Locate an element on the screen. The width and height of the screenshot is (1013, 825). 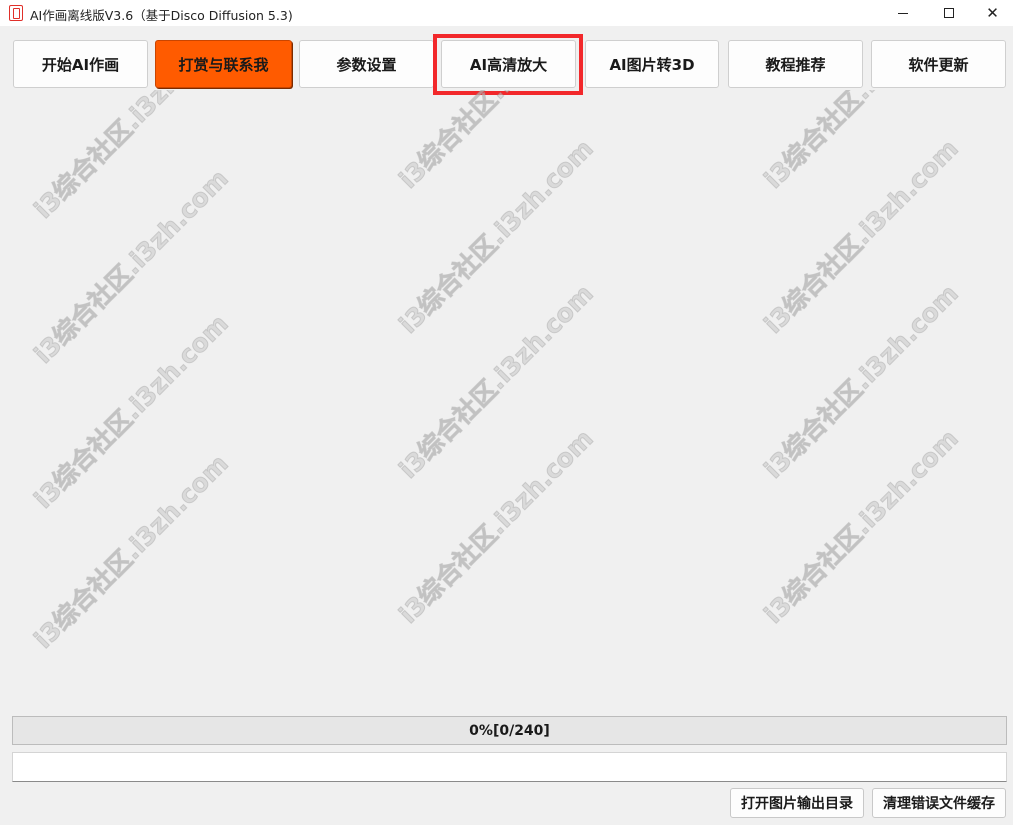
parameter-settings-button: 参数设置 is located at coordinates (366, 64).